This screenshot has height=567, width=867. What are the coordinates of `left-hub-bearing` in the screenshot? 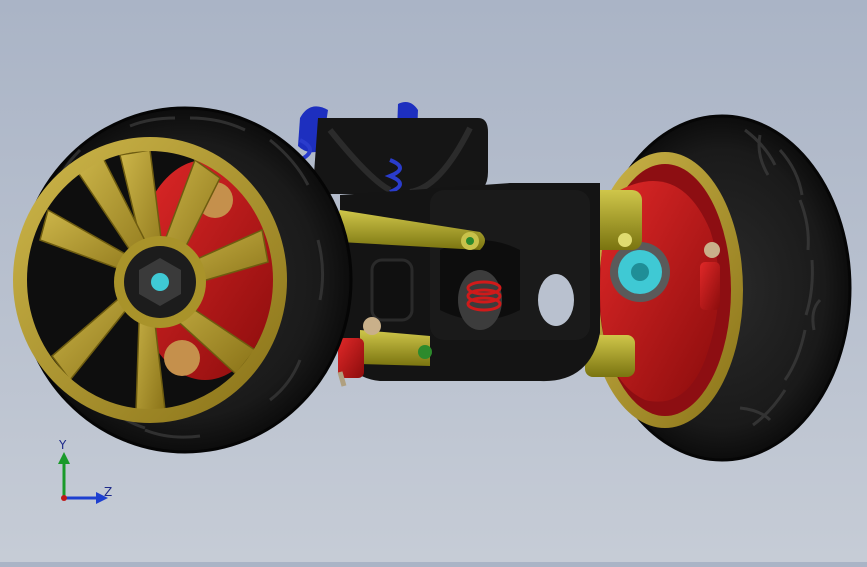 It's located at (160, 282).